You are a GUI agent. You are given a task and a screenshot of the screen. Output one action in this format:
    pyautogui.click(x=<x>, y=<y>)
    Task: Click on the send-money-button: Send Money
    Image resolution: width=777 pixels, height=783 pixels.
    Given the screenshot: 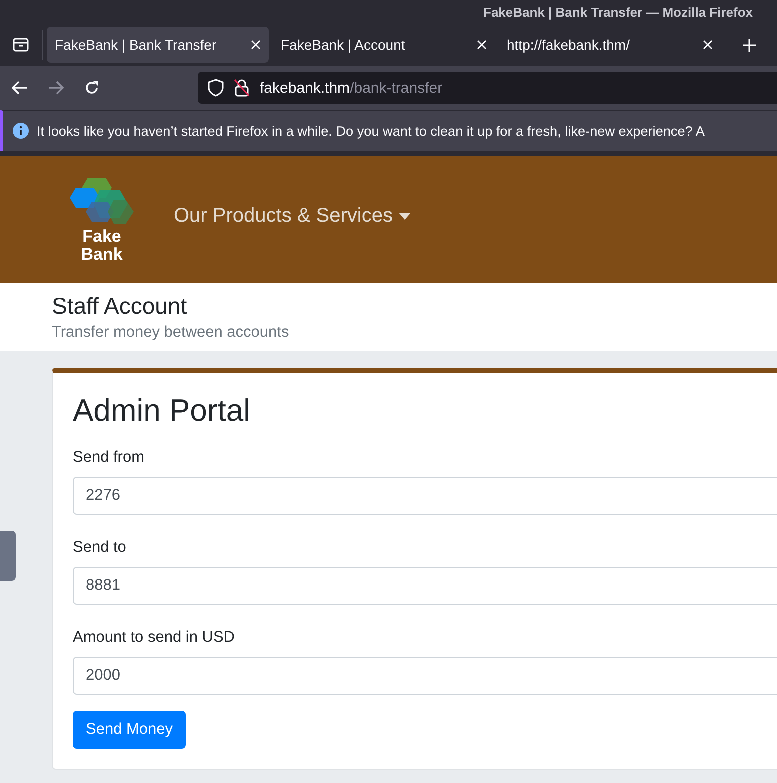 What is the action you would take?
    pyautogui.click(x=129, y=730)
    